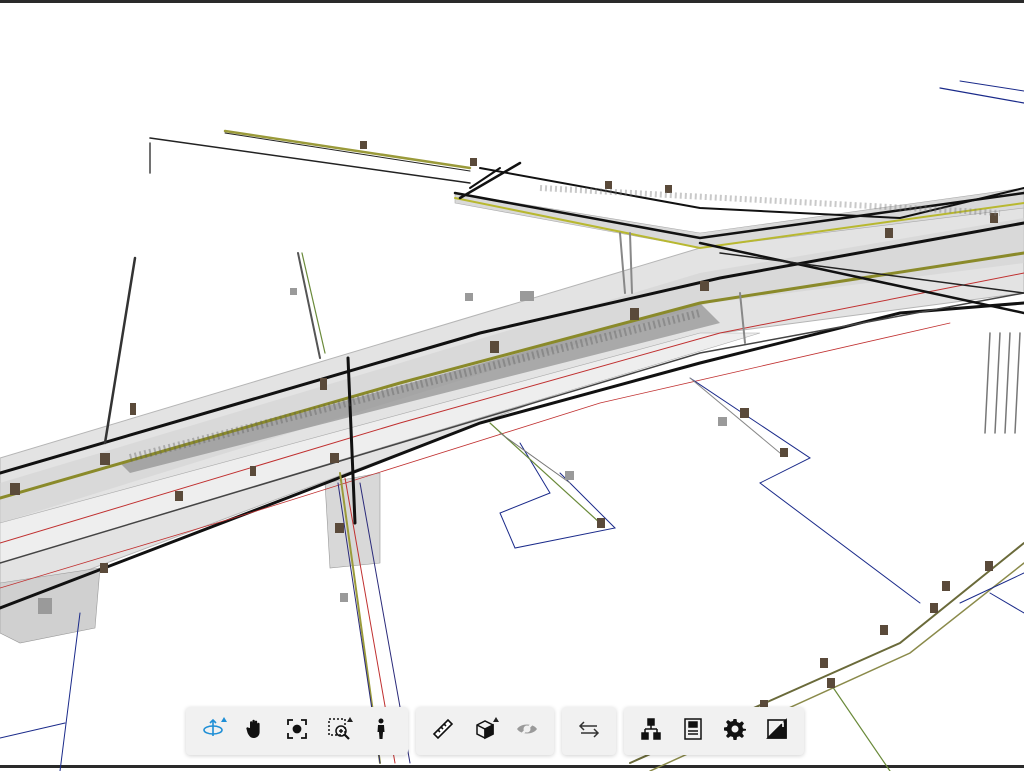  I want to click on model-browser-icon, so click(651, 731).